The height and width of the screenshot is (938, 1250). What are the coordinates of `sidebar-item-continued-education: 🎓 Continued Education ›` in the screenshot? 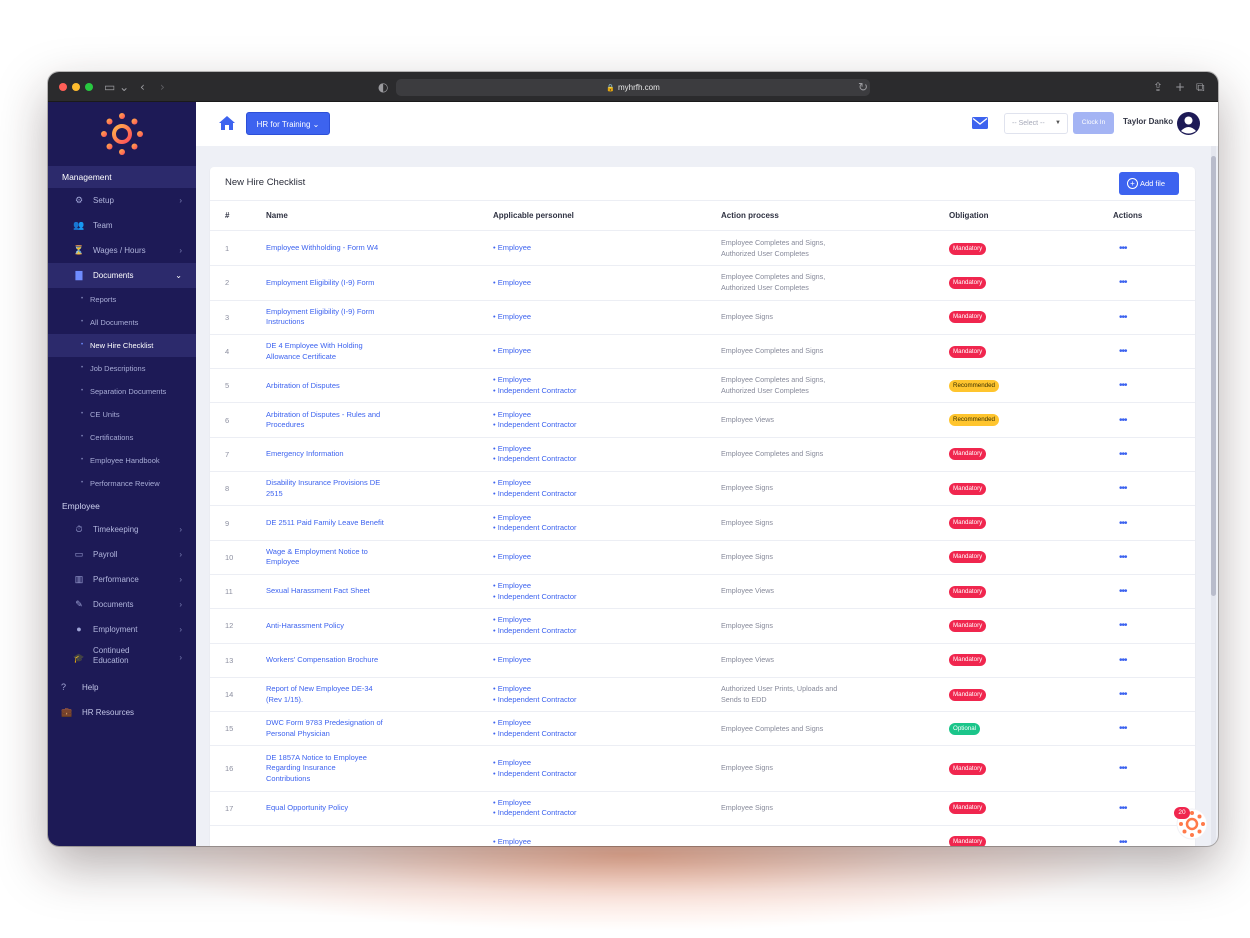 It's located at (122, 658).